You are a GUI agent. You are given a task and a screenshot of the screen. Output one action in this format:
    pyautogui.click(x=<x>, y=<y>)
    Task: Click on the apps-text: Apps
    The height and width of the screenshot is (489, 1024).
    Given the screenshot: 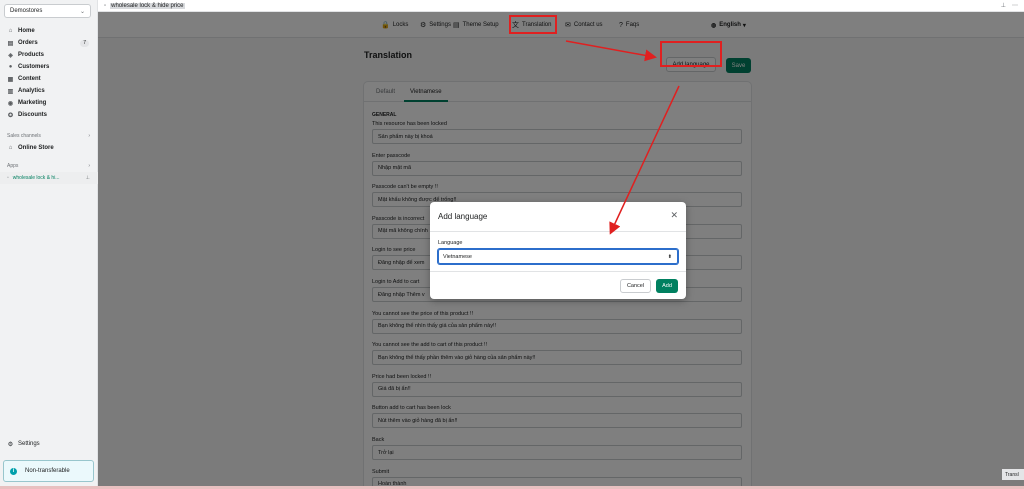 What is the action you would take?
    pyautogui.click(x=13, y=166)
    